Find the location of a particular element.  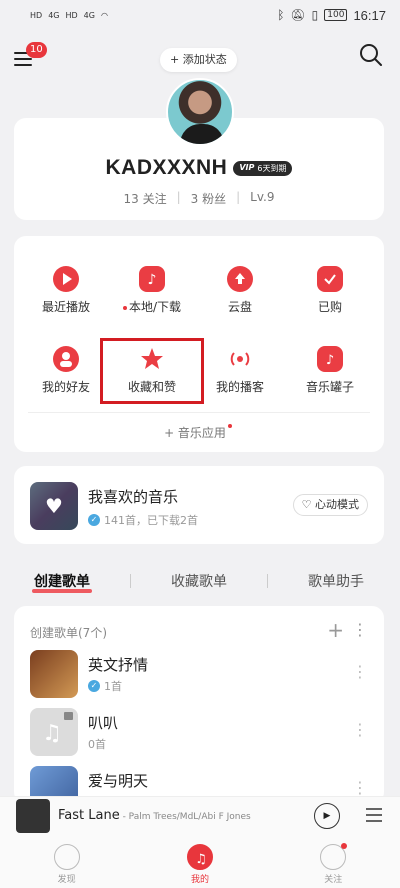

list-item: 英文抒情 ✓ 1首 ⋮ is located at coordinates (199, 676).